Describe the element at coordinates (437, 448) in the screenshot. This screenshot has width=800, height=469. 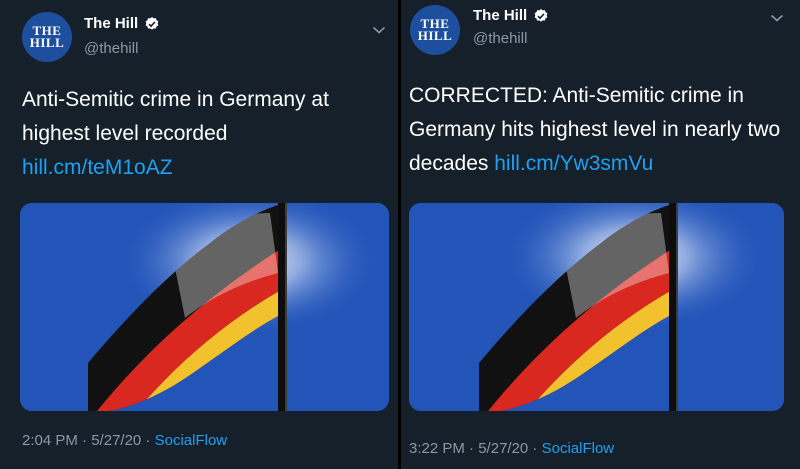
I see `tweet-time: 3:22 PM` at that location.